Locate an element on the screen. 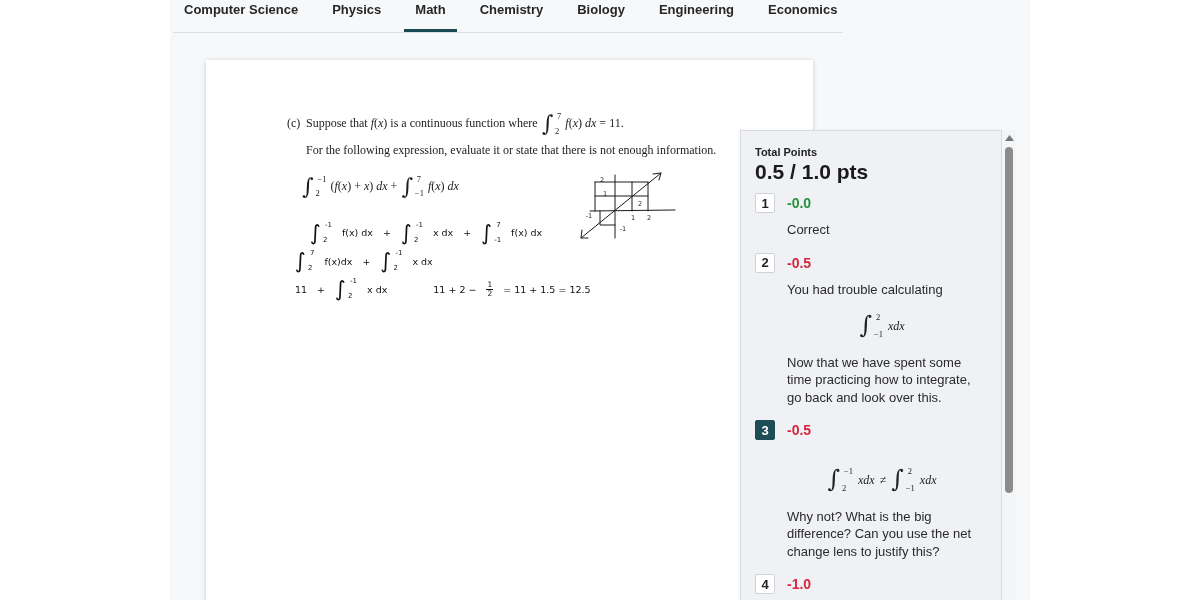 This screenshot has width=1200, height=600. tab: Biology is located at coordinates (601, 16).